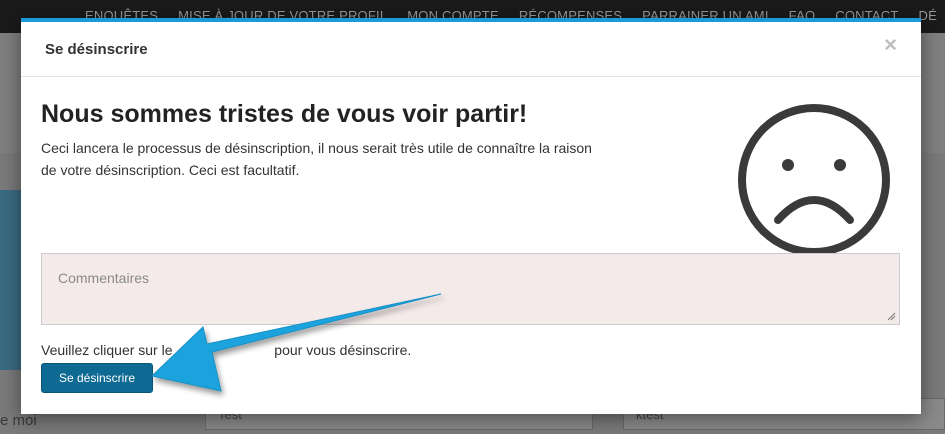 This screenshot has height=434, width=945. Describe the element at coordinates (814, 182) in the screenshot. I see `sad-face-icon` at that location.